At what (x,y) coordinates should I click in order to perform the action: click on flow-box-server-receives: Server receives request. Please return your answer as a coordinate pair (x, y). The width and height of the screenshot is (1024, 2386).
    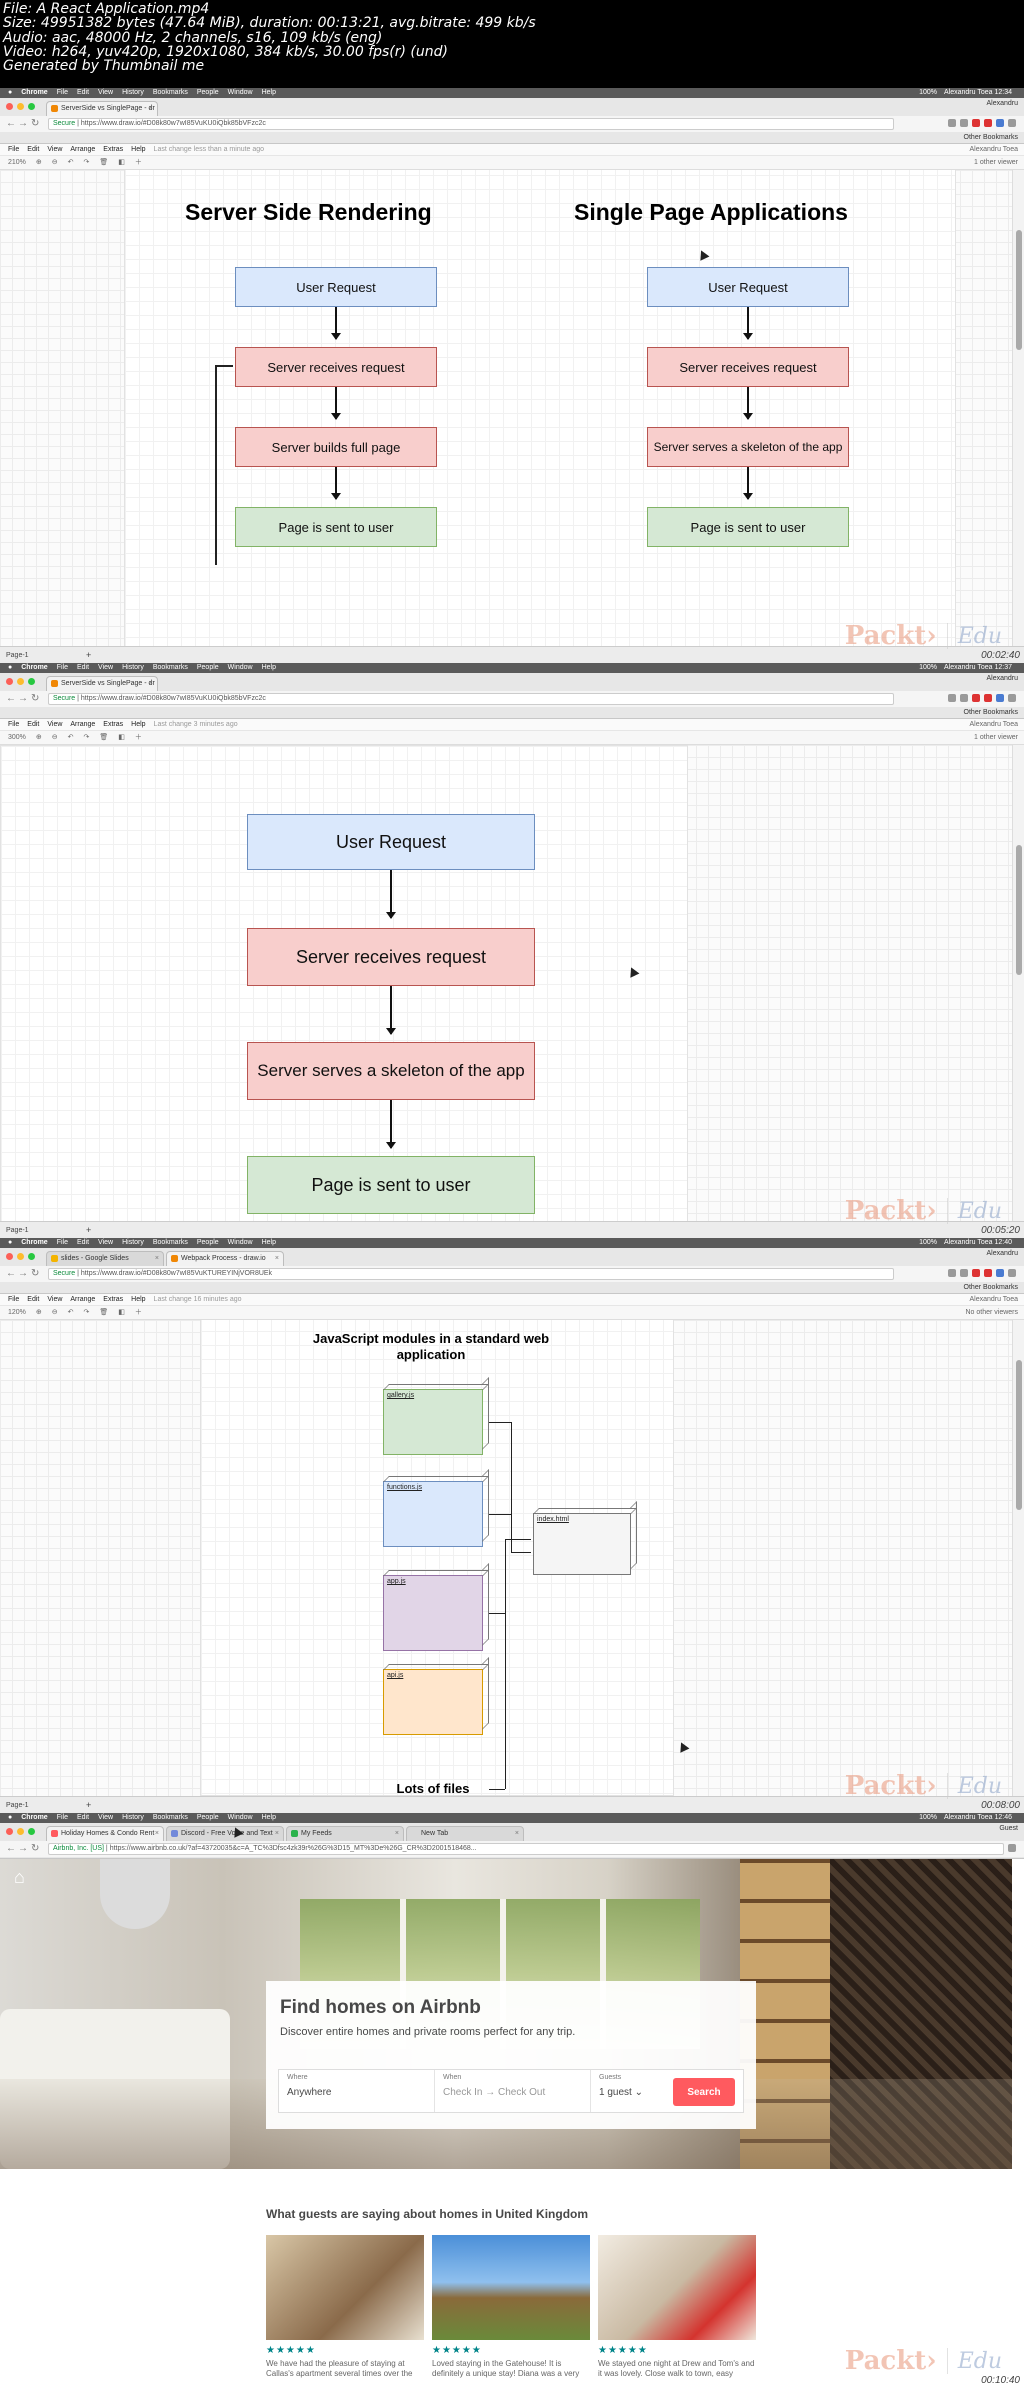
    Looking at the image, I should click on (391, 957).